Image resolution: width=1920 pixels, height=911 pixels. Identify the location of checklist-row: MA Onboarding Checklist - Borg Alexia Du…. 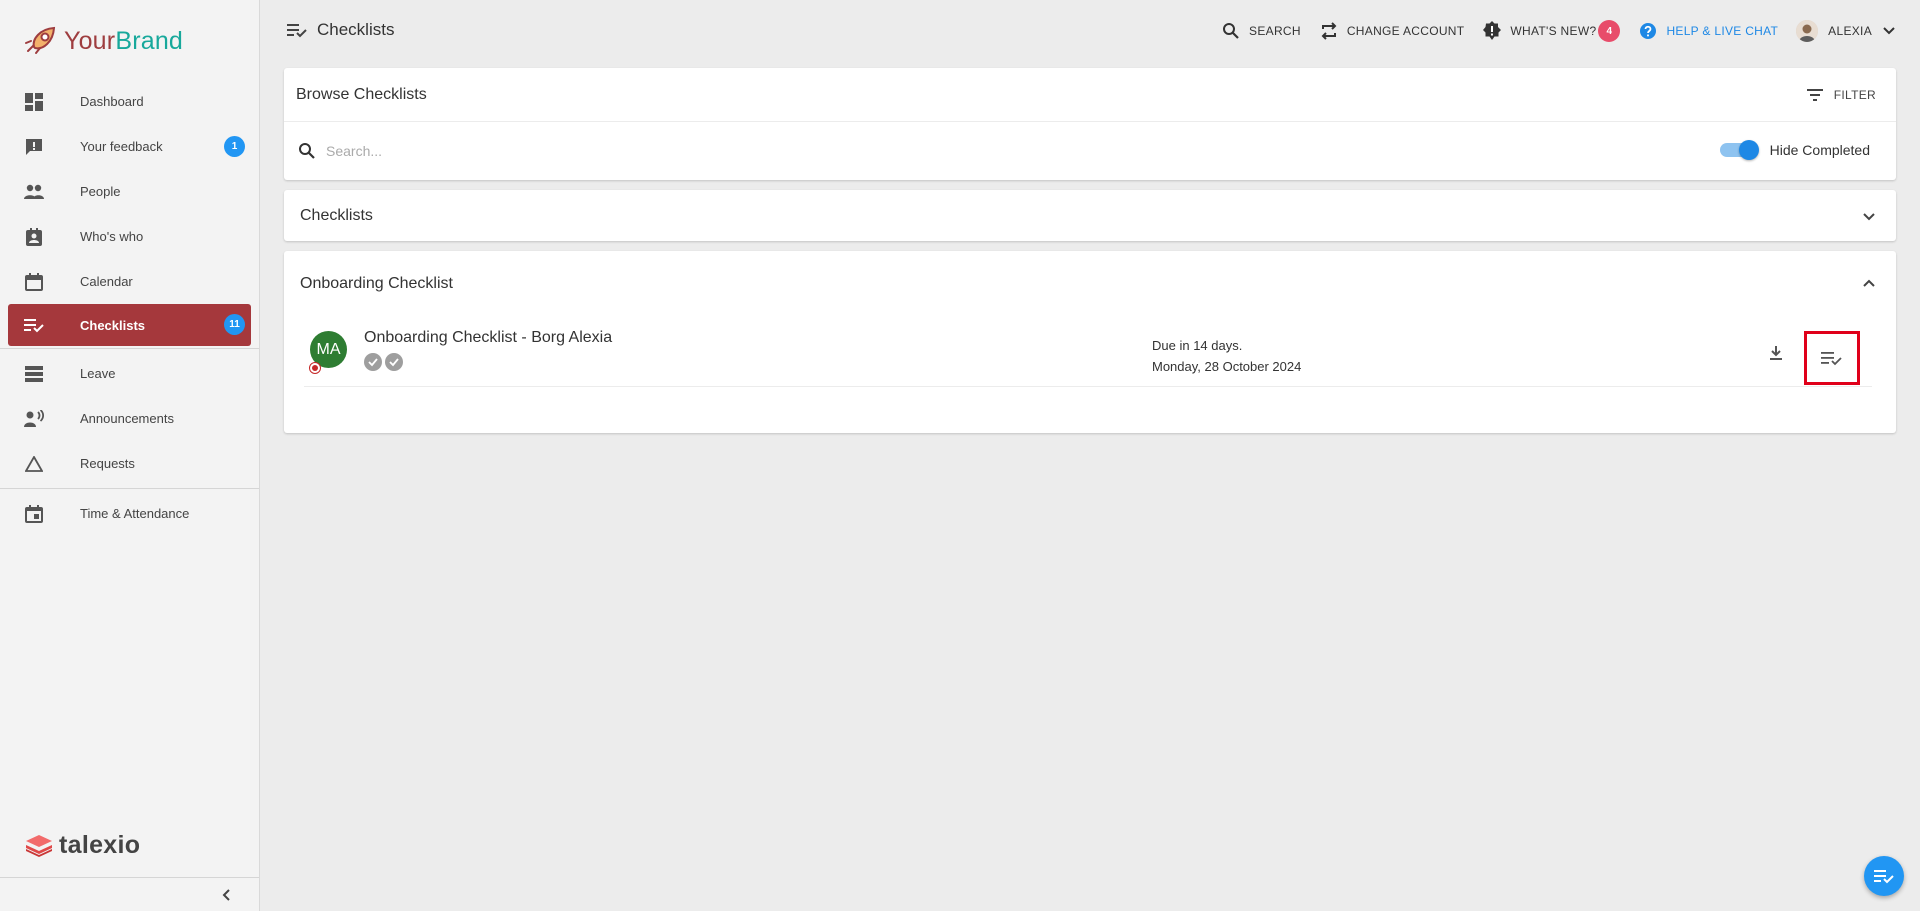
(1088, 352).